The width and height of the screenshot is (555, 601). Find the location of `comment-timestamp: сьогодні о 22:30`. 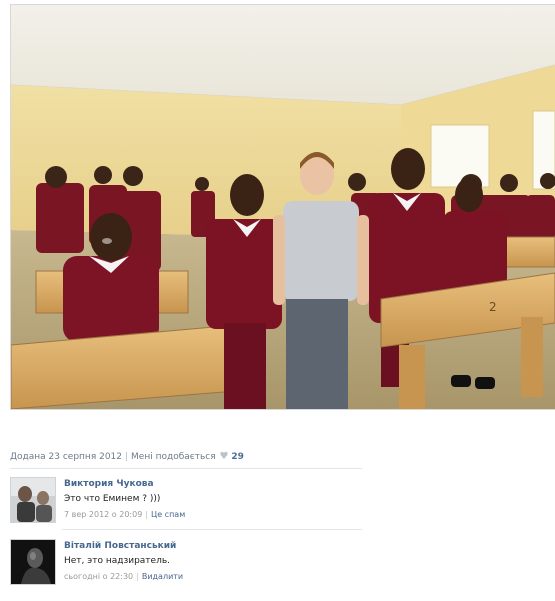

comment-timestamp: сьогодні о 22:30 is located at coordinates (98, 576).